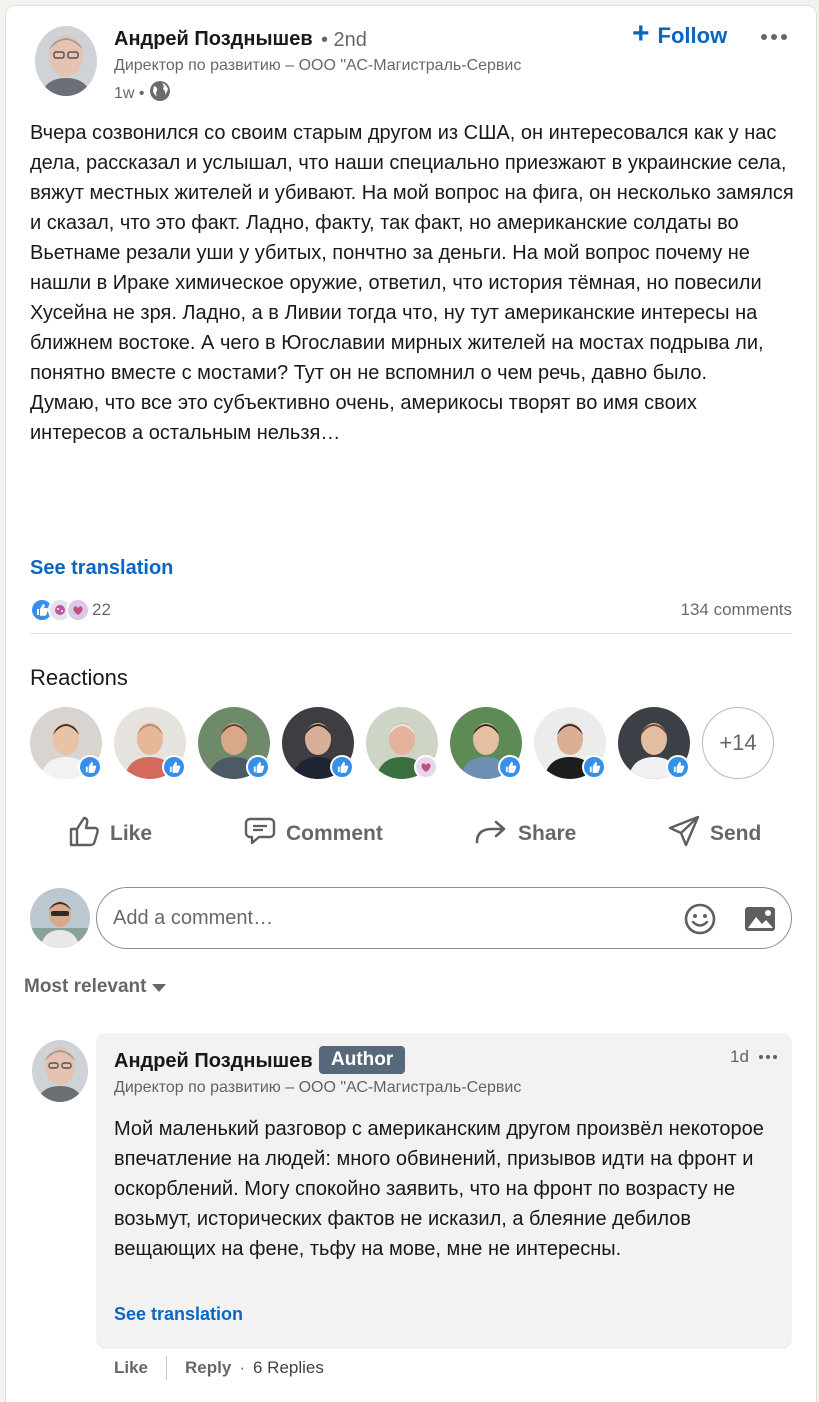 The width and height of the screenshot is (819, 1402). Describe the element at coordinates (131, 1368) in the screenshot. I see `comment-like-button: Like` at that location.